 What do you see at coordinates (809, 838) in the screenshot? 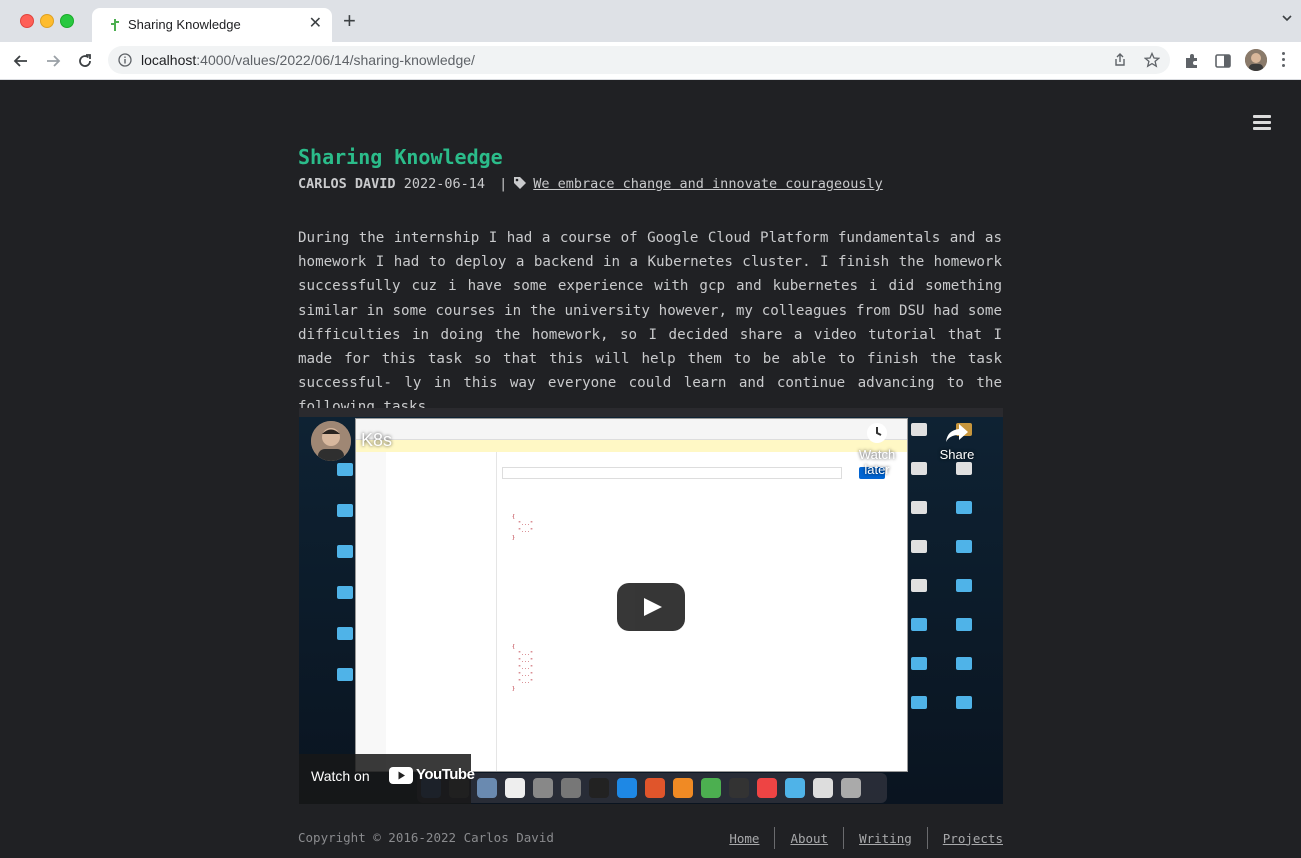
I see `footer-link-about: About` at bounding box center [809, 838].